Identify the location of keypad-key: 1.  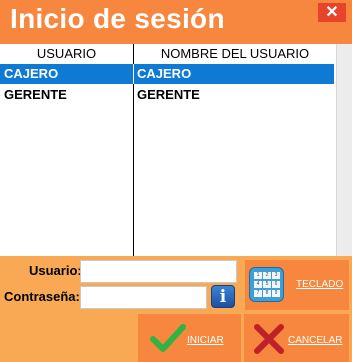
(258, 275).